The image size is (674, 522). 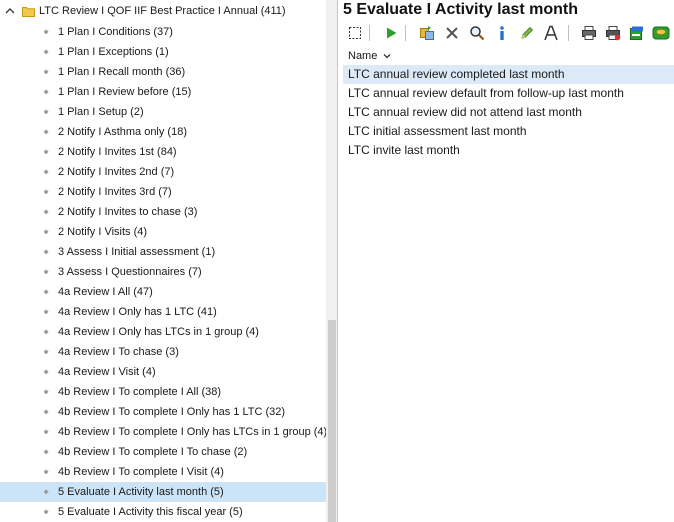 I want to click on tree-item: 5 Evaluate I Activity last month (5), so click(x=163, y=492).